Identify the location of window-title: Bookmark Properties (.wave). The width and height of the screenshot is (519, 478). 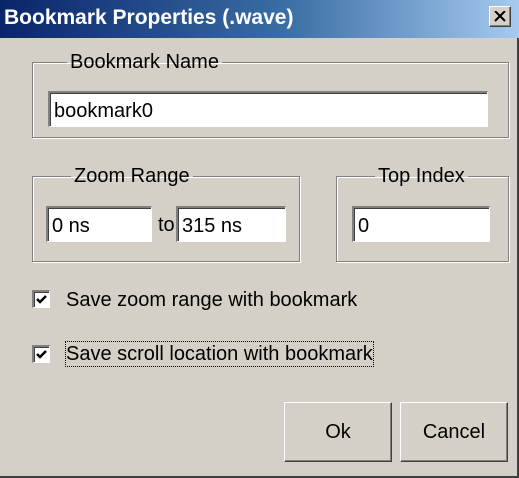
(149, 17).